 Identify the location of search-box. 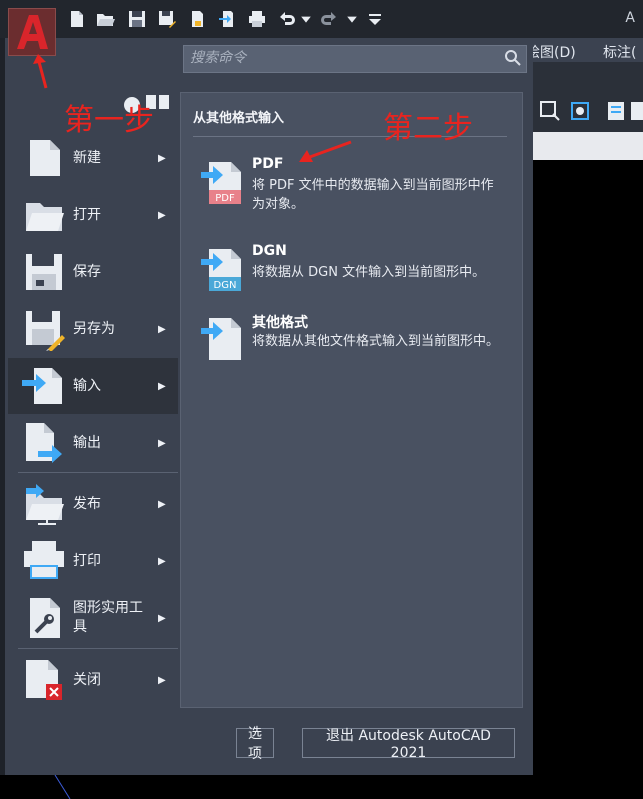
(355, 59).